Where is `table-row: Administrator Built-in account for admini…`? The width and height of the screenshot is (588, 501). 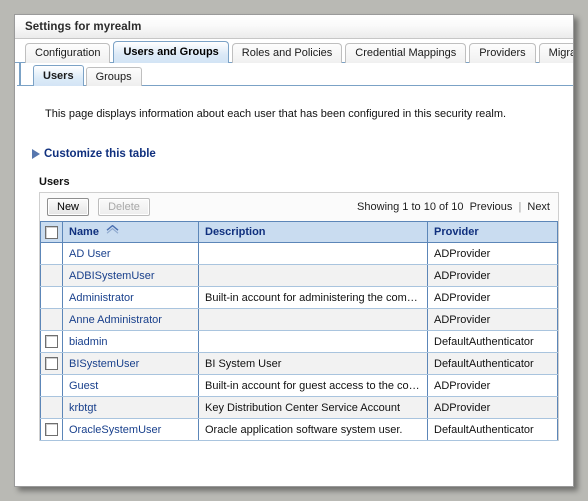 table-row: Administrator Built-in account for admini… is located at coordinates (299, 297).